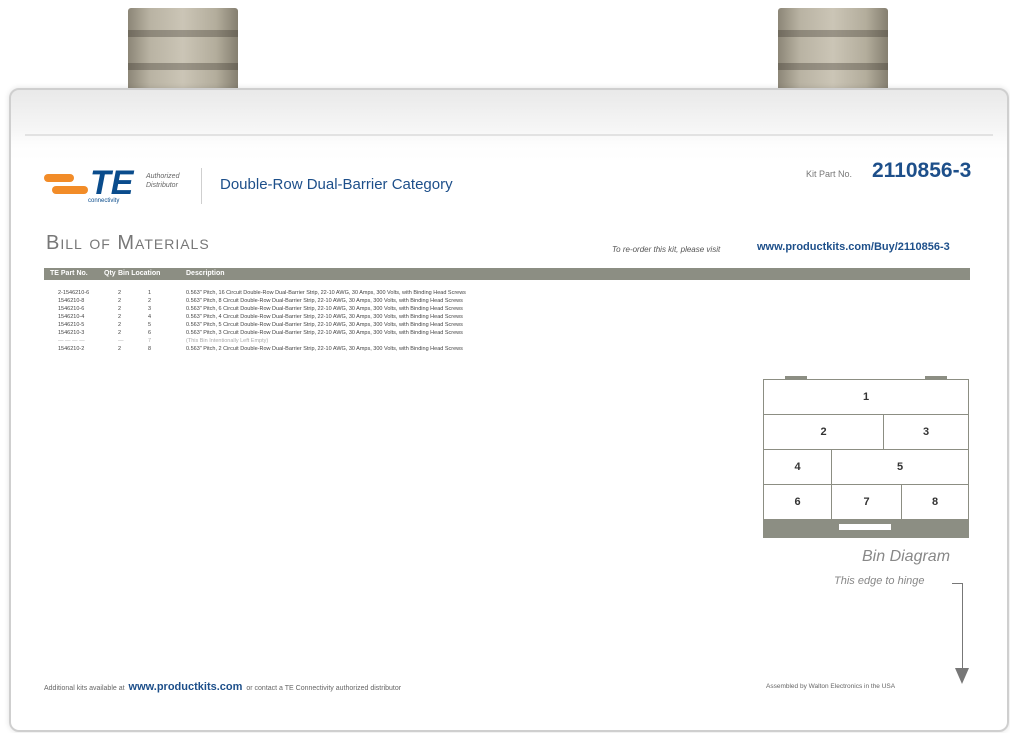 The image size is (1010, 733). I want to click on cell-bin: 7, so click(150, 341).